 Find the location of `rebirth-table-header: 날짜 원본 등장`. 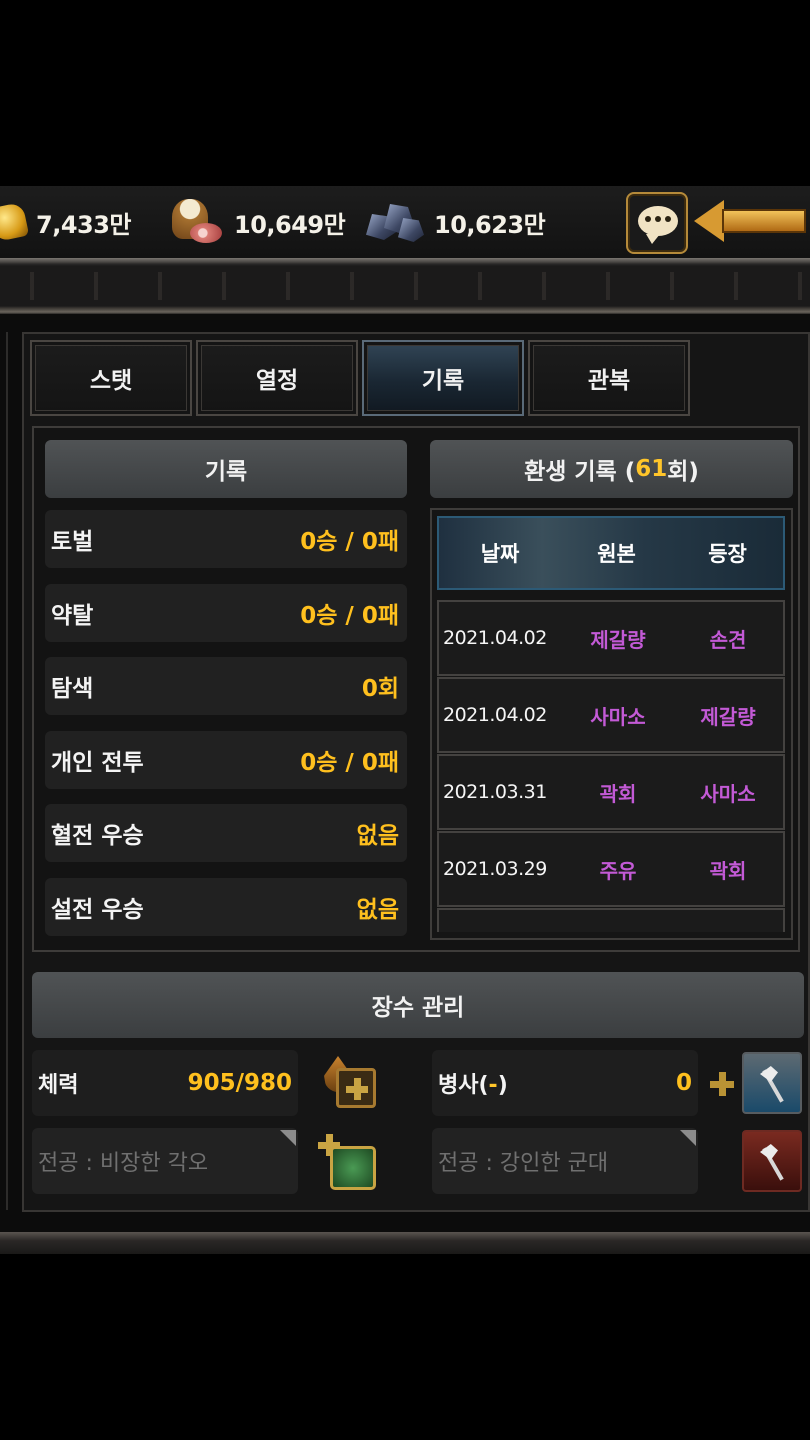

rebirth-table-header: 날짜 원본 등장 is located at coordinates (611, 553).